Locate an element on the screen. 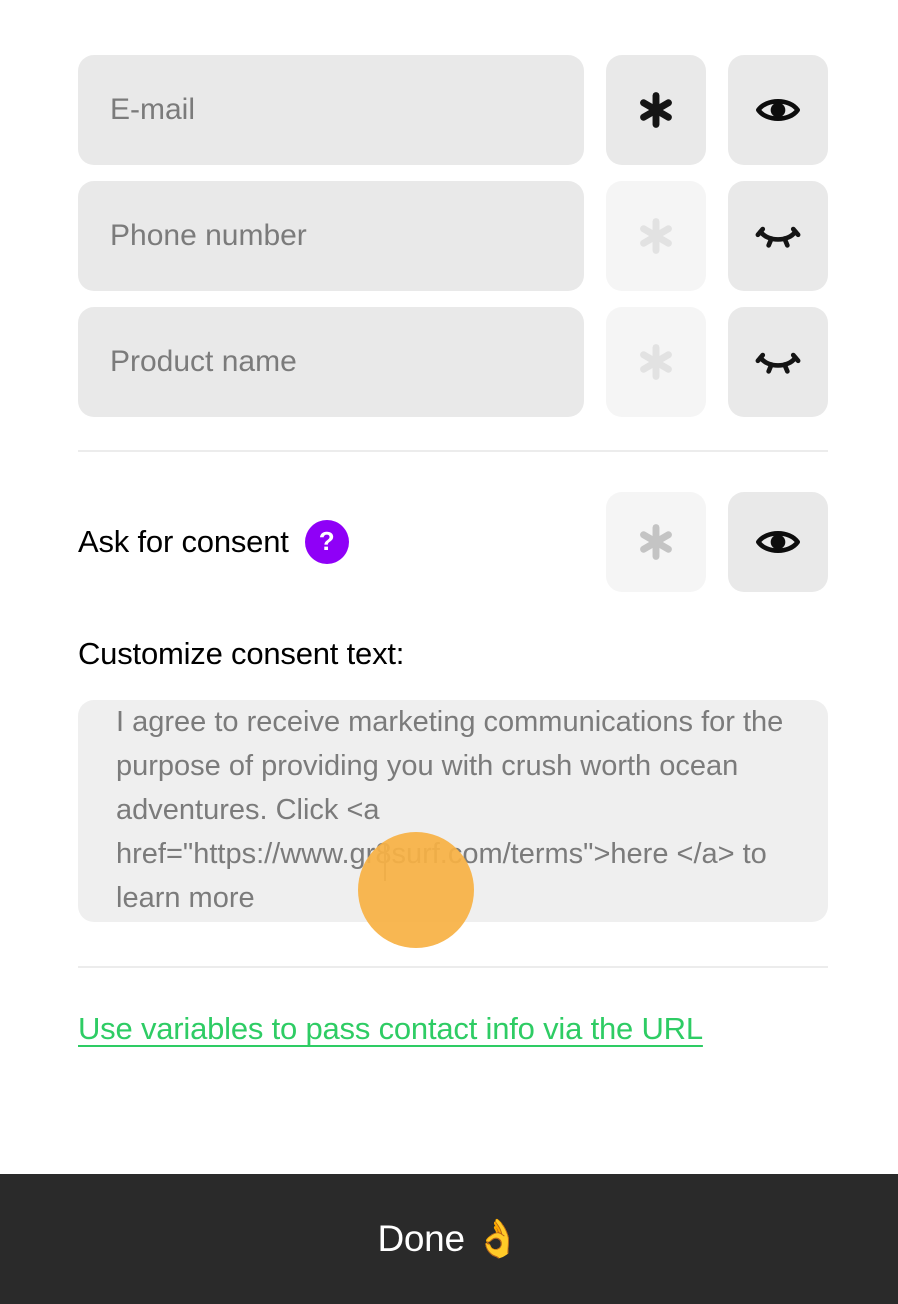  field-row-email is located at coordinates (453, 110).